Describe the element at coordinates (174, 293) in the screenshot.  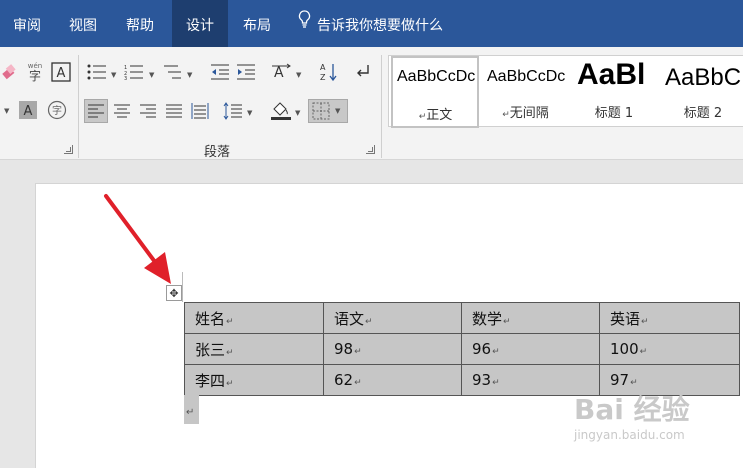
I see `table-move-handle-icon: ✥` at that location.